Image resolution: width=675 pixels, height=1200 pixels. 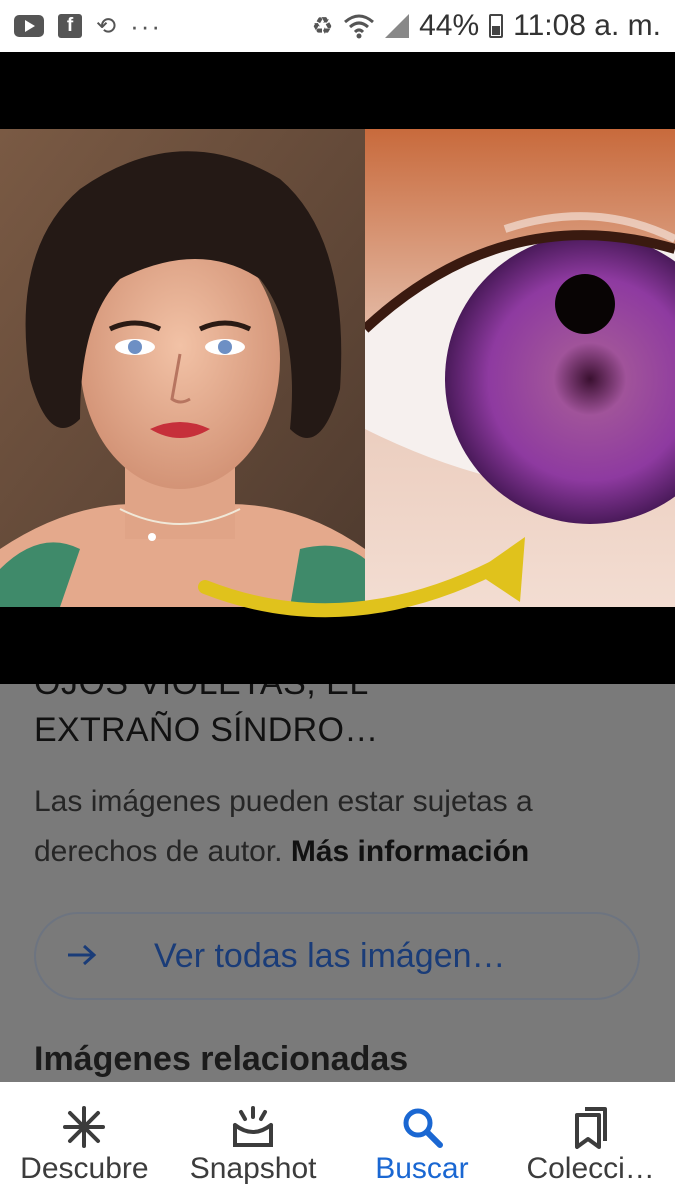 I want to click on nav-search-label: Buscar, so click(x=422, y=1168).